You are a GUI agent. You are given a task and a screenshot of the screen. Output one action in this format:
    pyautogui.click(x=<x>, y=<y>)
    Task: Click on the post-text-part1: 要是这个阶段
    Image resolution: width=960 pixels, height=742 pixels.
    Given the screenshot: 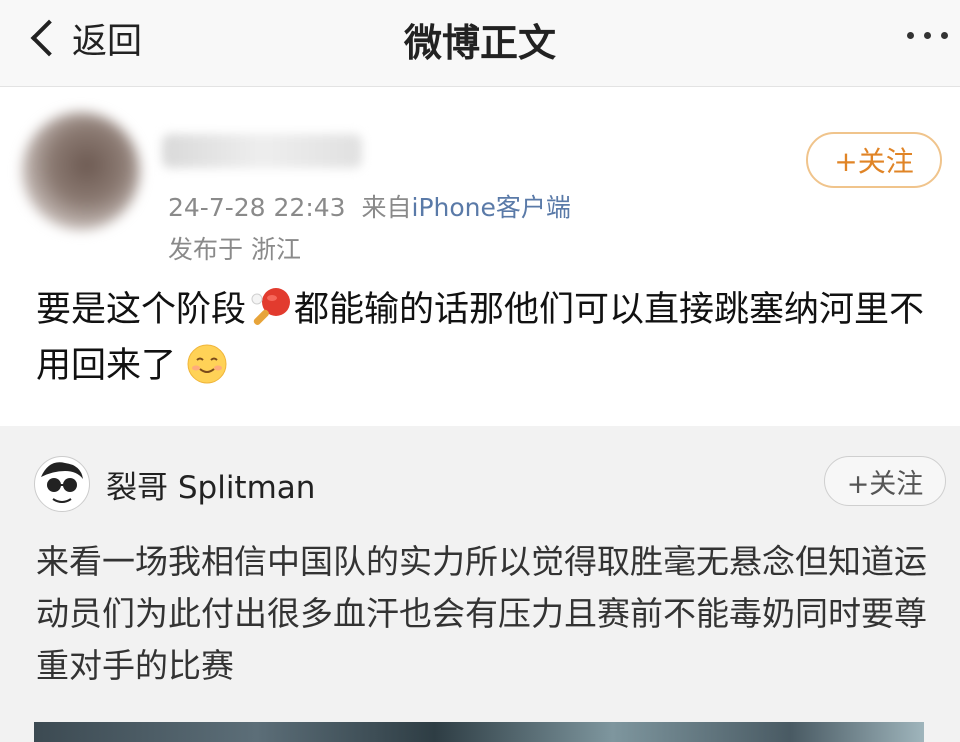 What is the action you would take?
    pyautogui.click(x=141, y=310)
    